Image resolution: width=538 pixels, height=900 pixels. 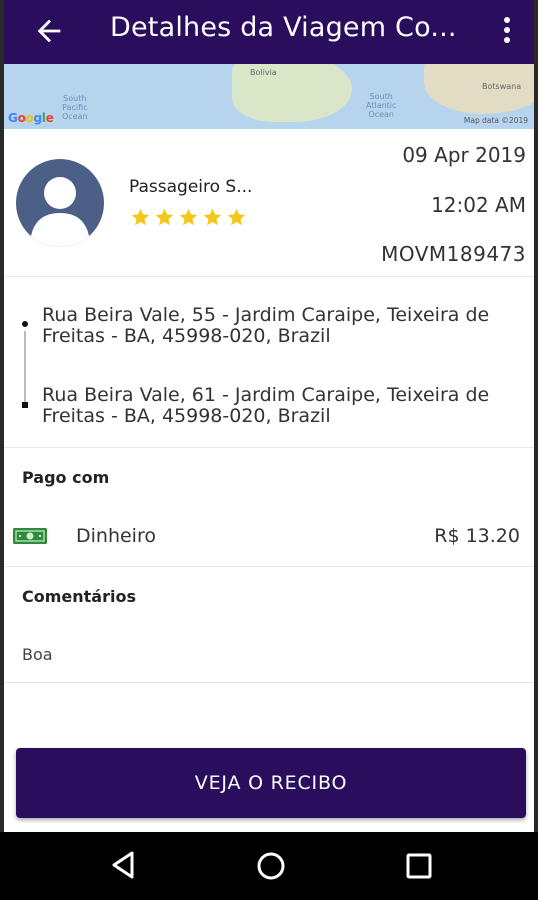 I want to click on payment-method: Dinheiro, so click(x=116, y=536).